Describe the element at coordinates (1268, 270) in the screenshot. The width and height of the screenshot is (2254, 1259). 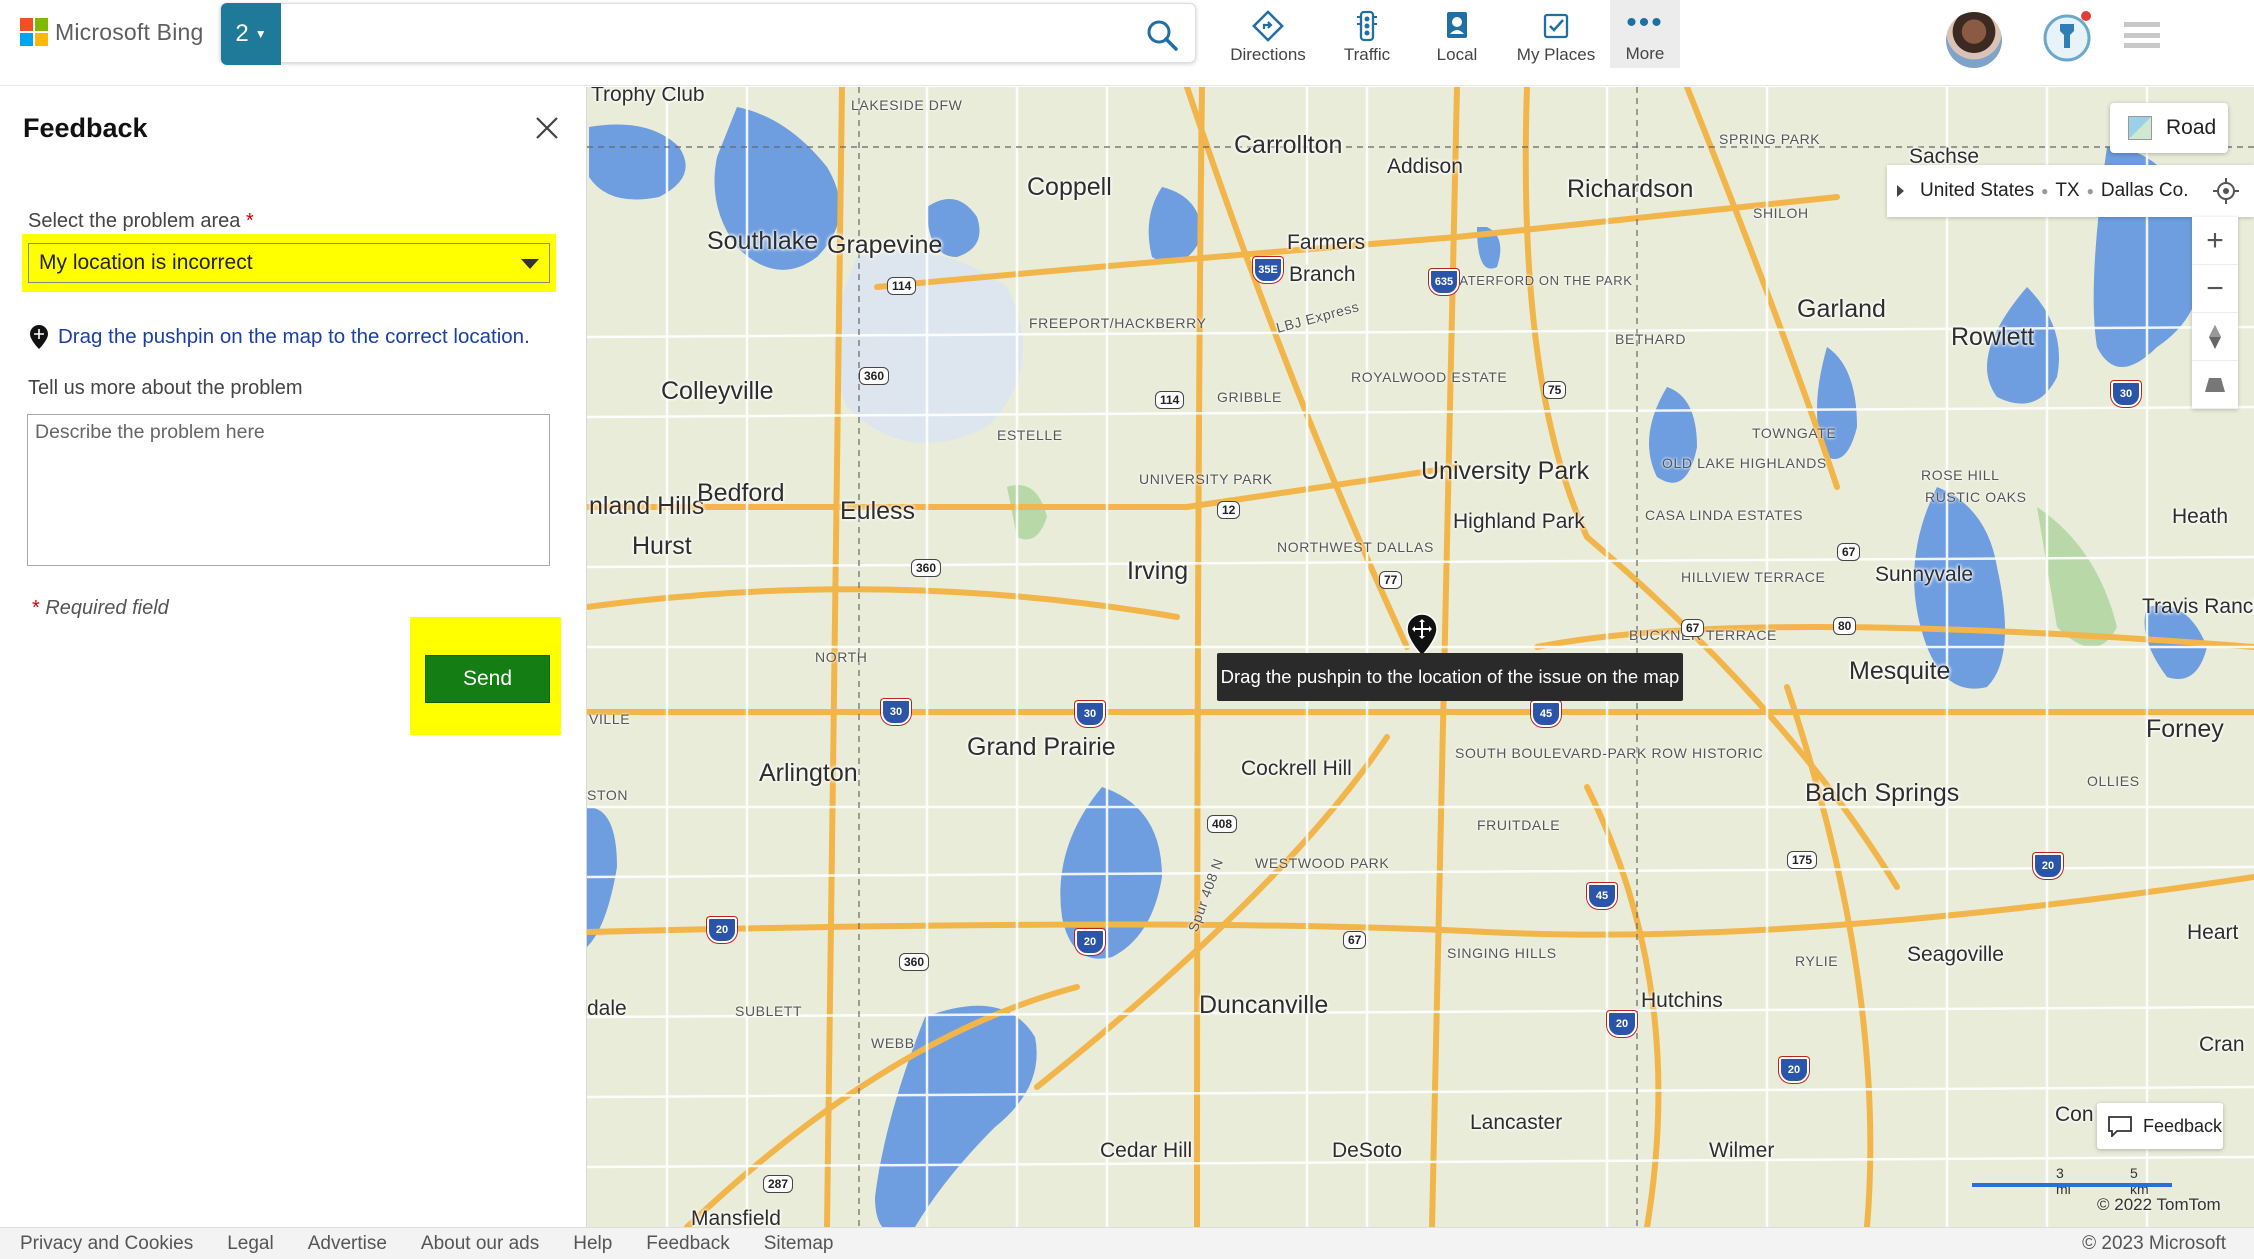
I see `interstate-shield: 35E` at that location.